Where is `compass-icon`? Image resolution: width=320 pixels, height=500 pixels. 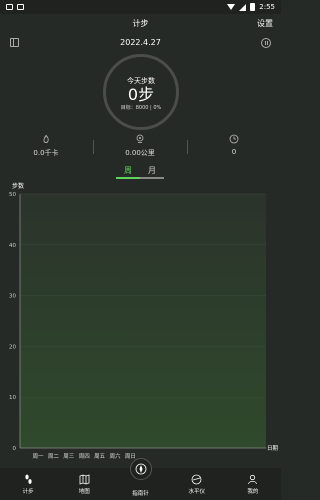 compass-icon is located at coordinates (140, 469).